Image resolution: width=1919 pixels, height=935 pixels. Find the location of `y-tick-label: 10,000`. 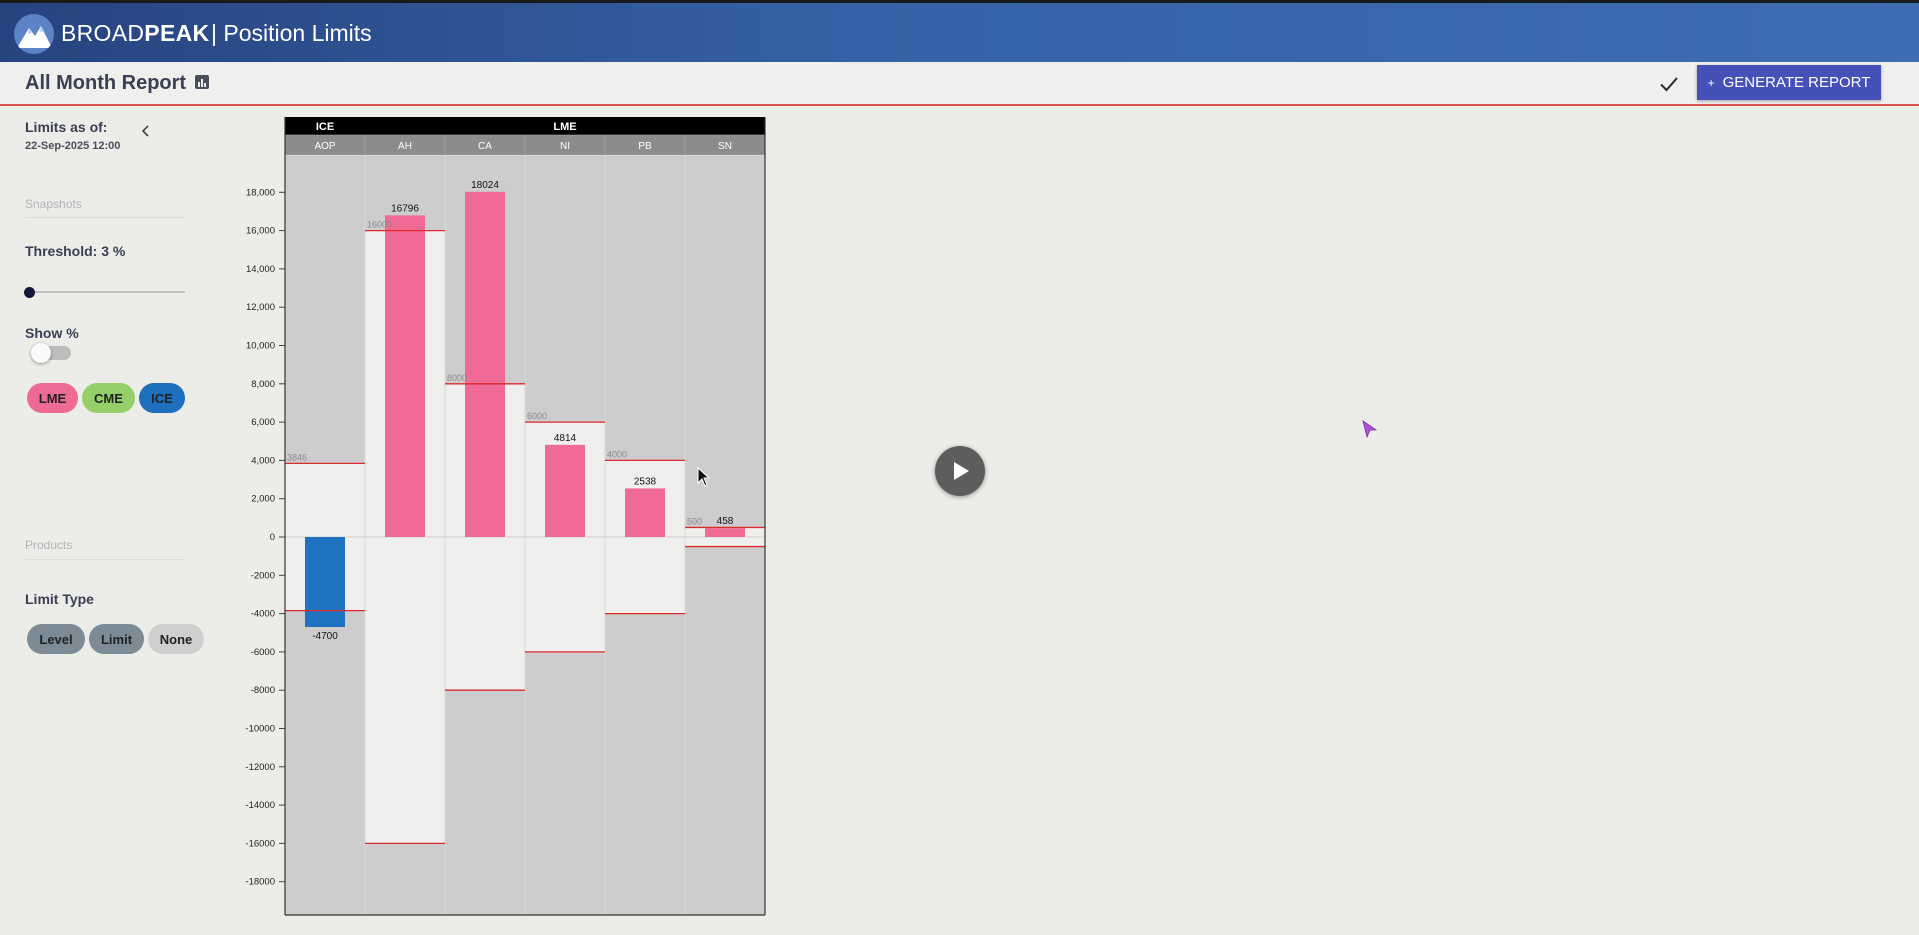

y-tick-label: 10,000 is located at coordinates (260, 346).